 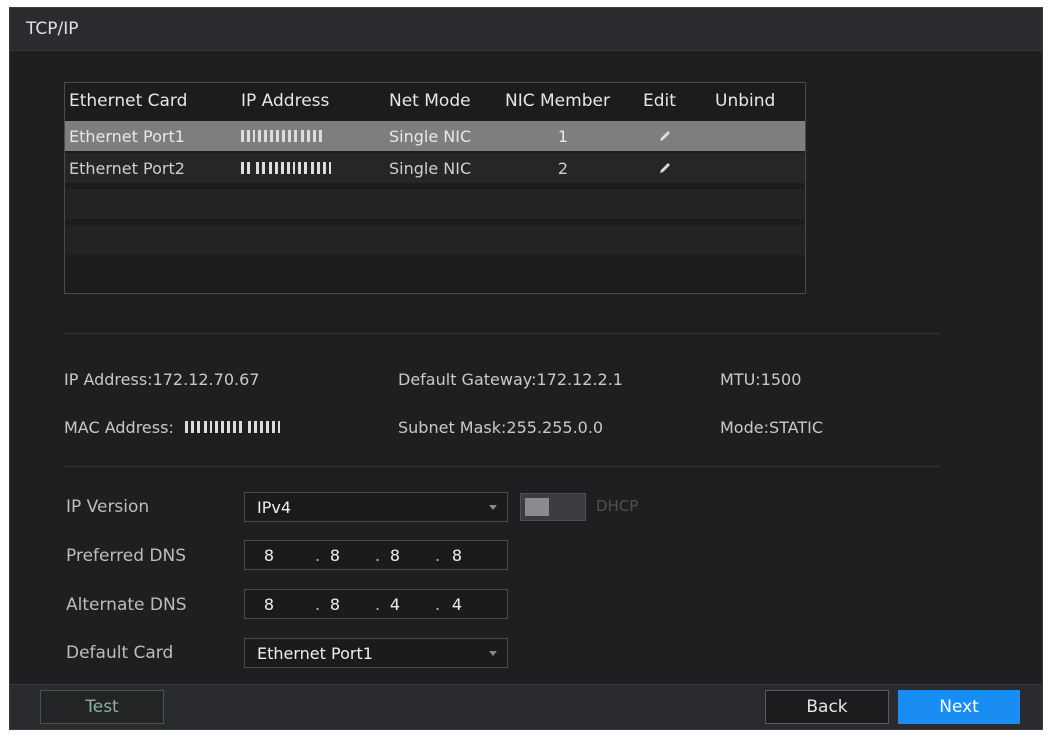 I want to click on info-default-gateway-label: Default Gateway:, so click(x=467, y=379).